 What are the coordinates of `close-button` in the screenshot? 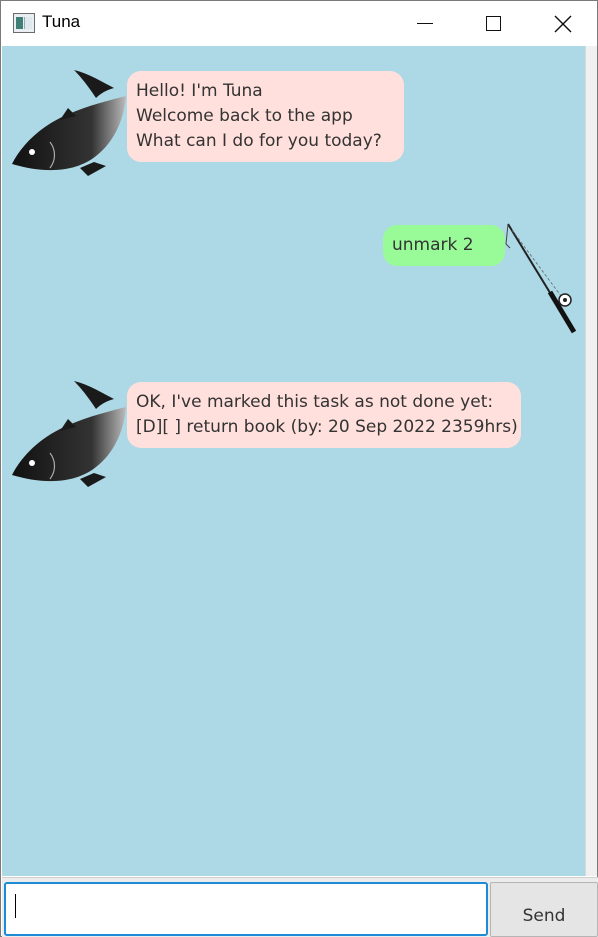 It's located at (563, 23).